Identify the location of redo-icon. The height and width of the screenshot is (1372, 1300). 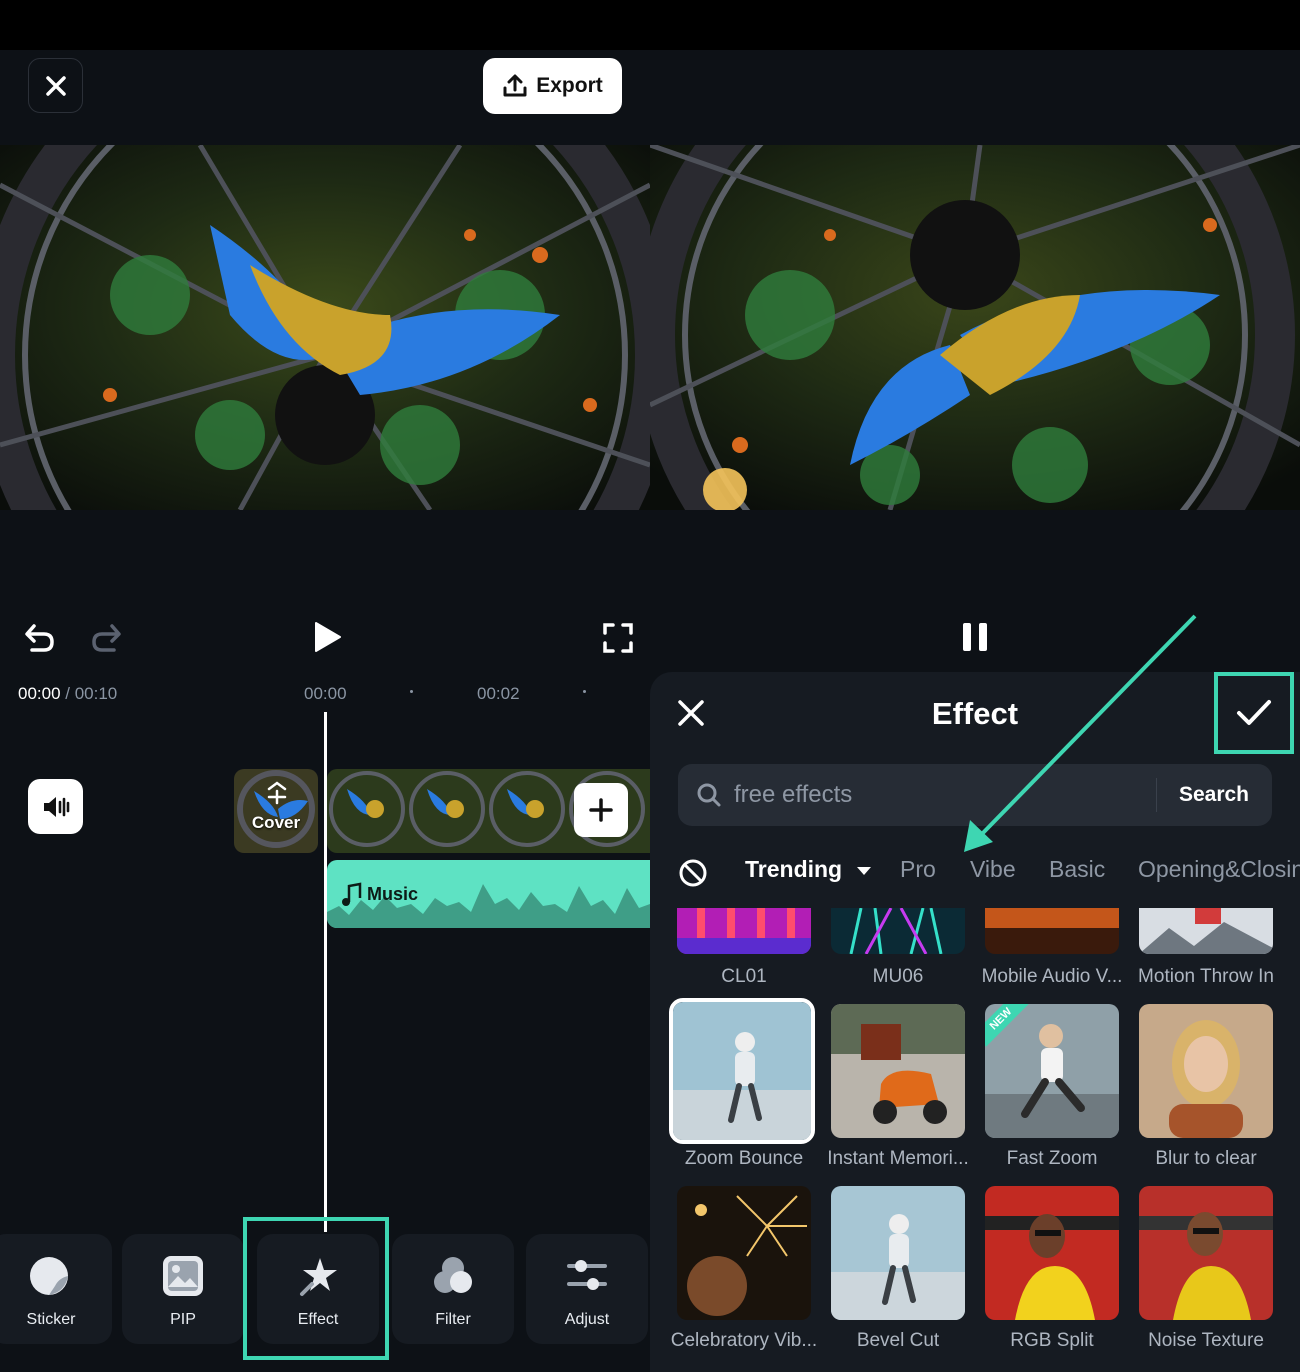
(107, 637).